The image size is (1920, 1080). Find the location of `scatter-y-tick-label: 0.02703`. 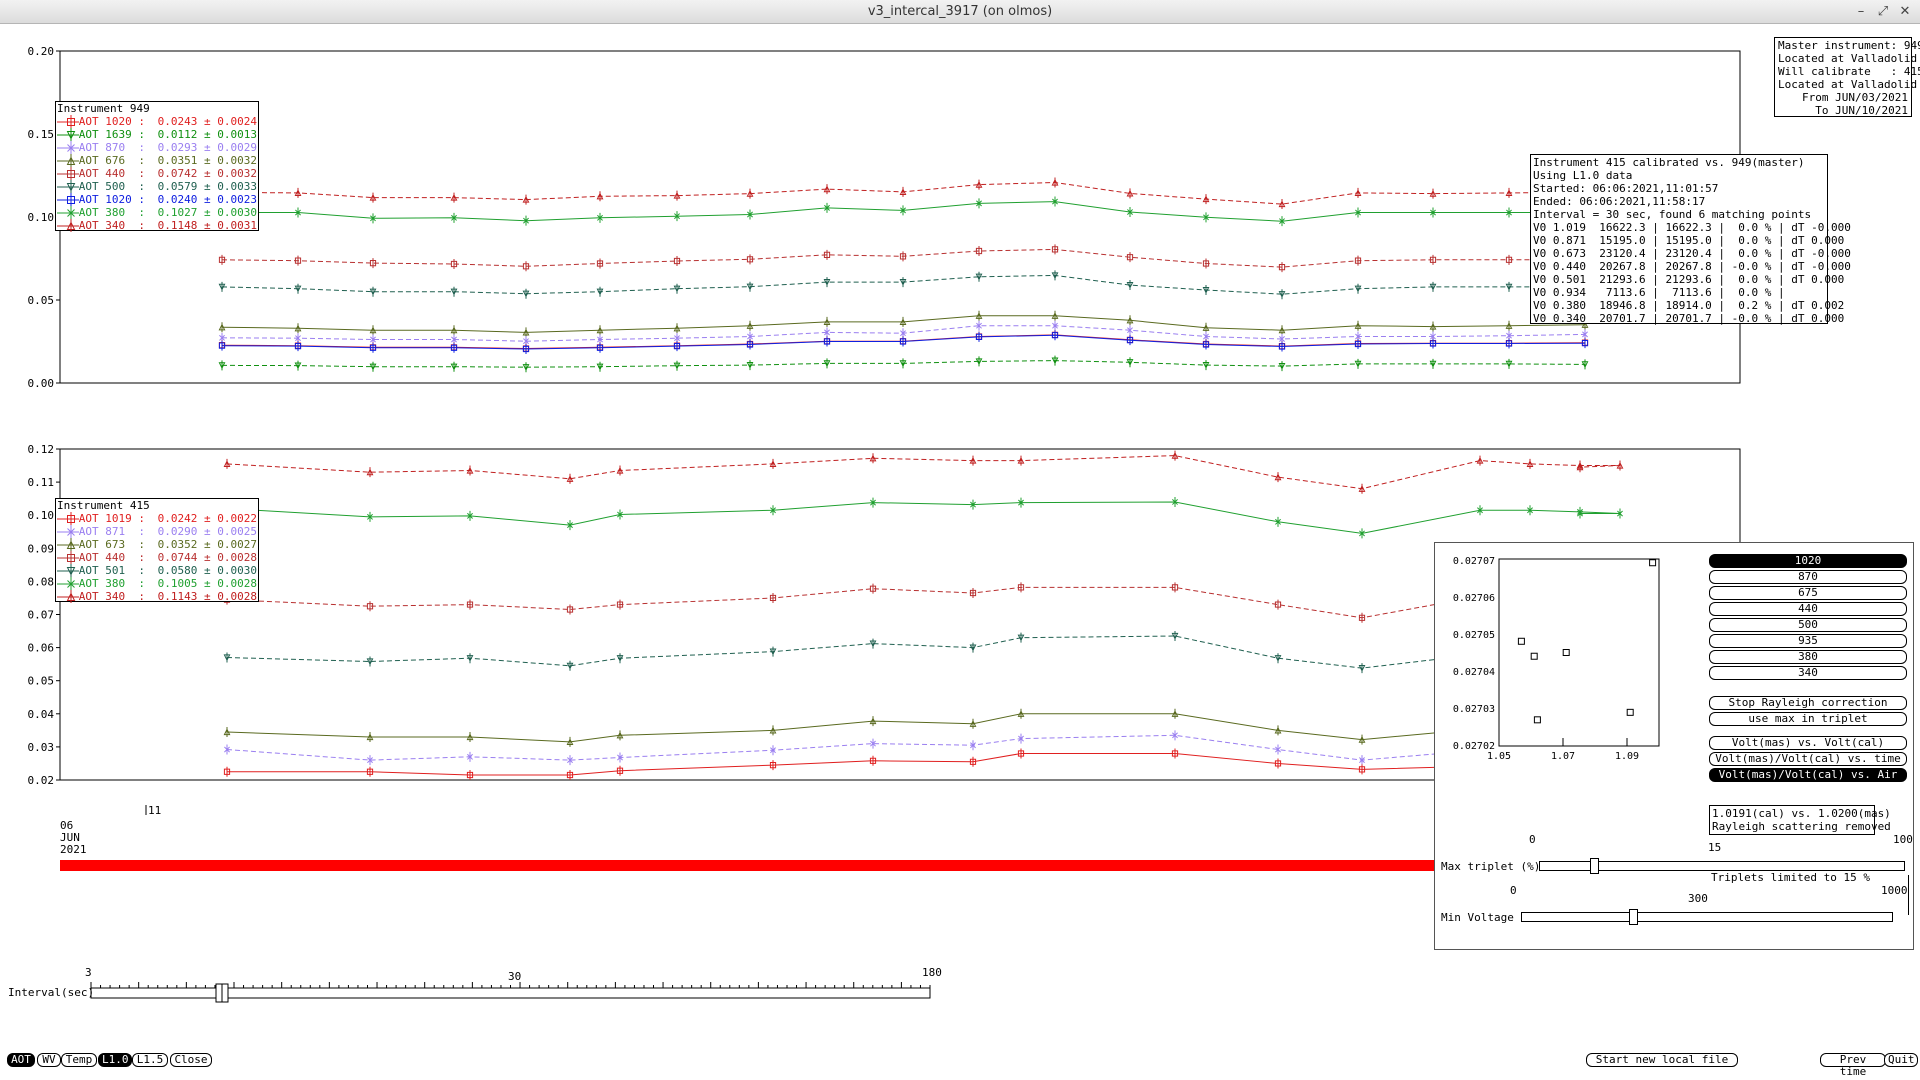

scatter-y-tick-label: 0.02703 is located at coordinates (1474, 709).